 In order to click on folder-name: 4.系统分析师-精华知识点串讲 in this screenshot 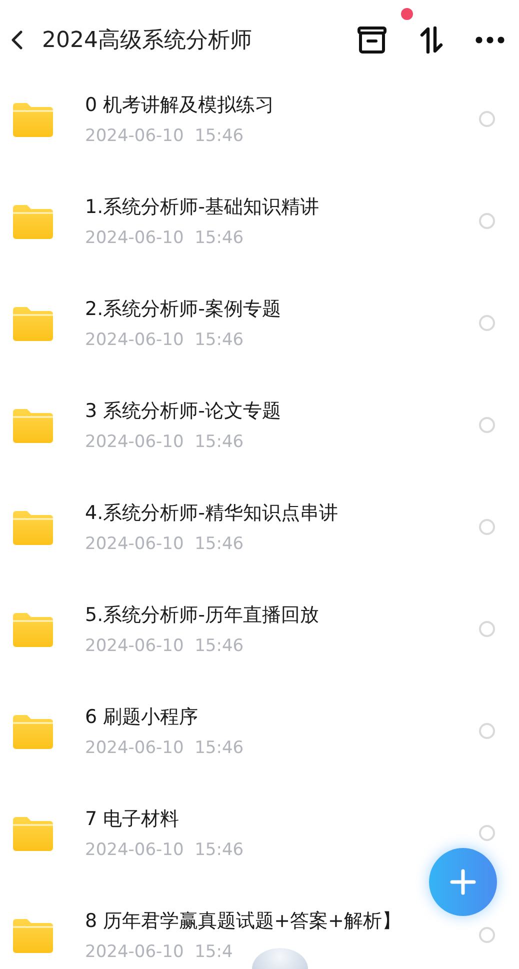, I will do `click(282, 513)`.